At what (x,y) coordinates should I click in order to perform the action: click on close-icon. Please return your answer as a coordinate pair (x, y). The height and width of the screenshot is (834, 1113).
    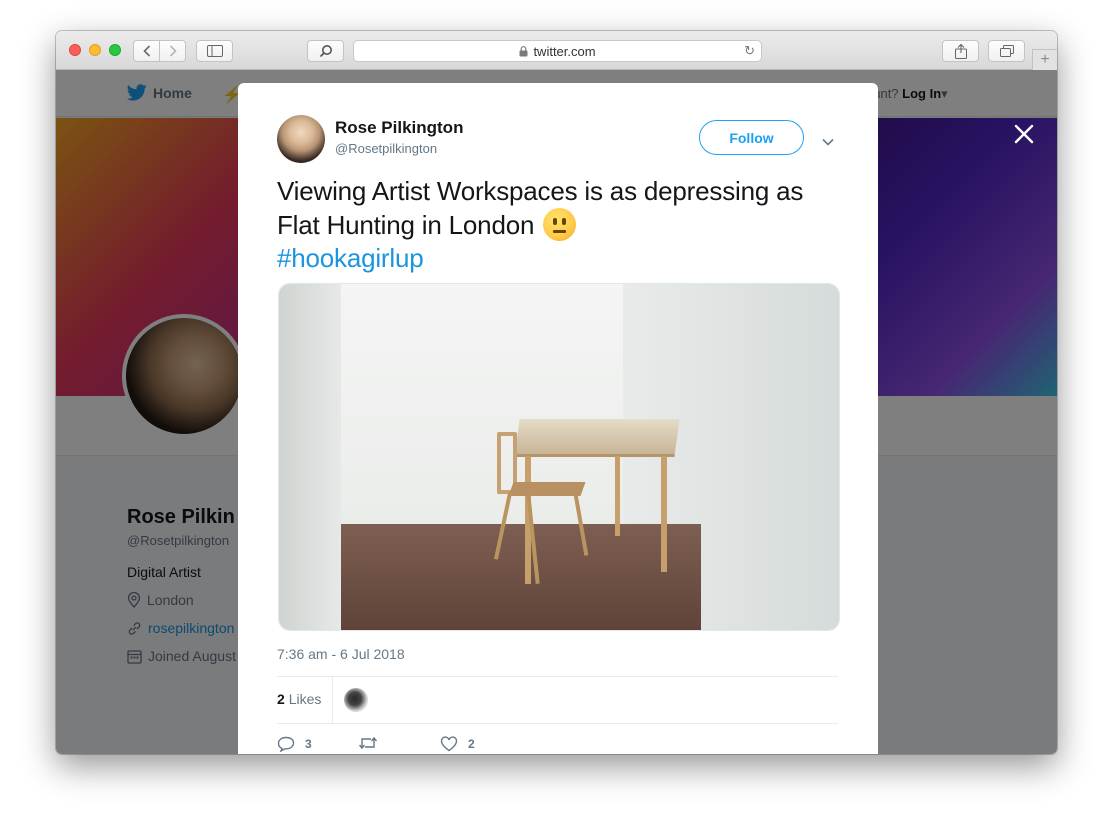
    Looking at the image, I should click on (1024, 134).